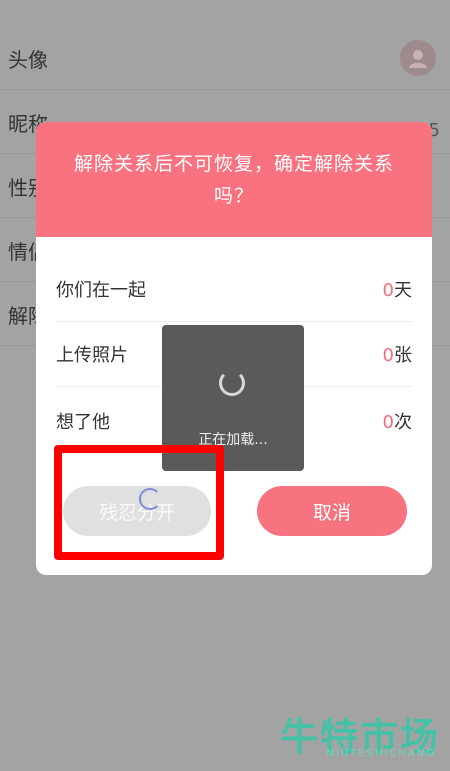  Describe the element at coordinates (381, 753) in the screenshot. I see `watermark-subtext: NIUTESHICHANG` at that location.